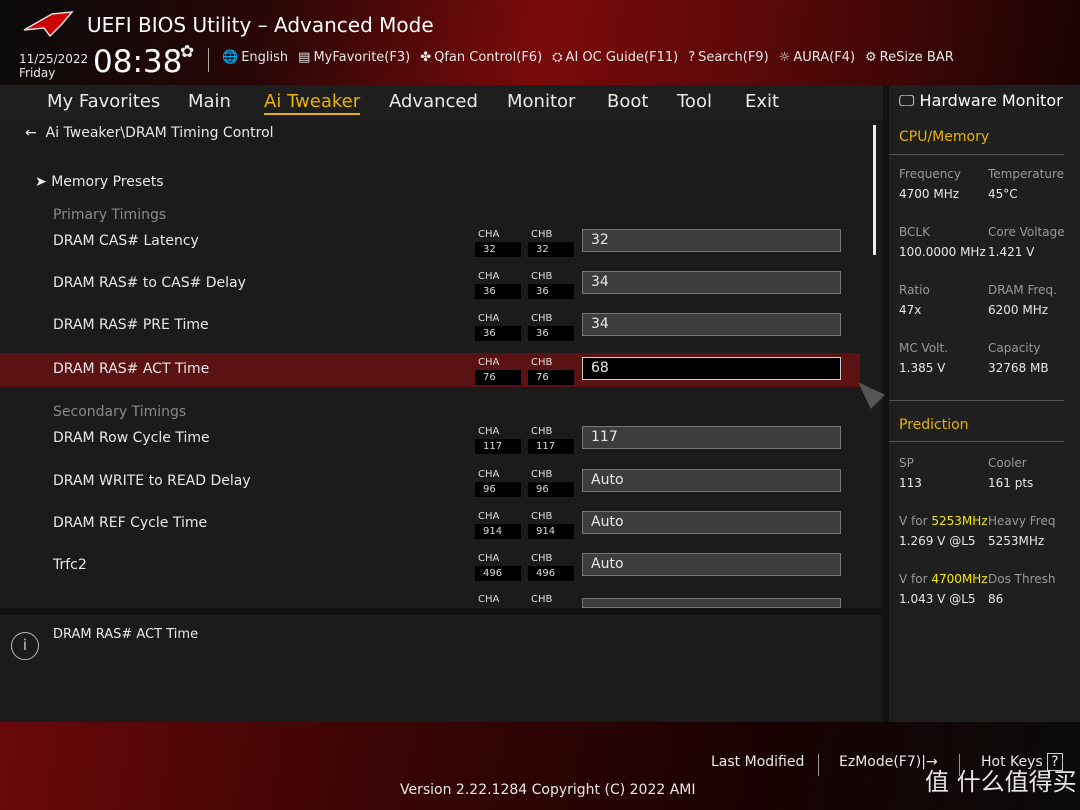 The width and height of the screenshot is (1080, 810). What do you see at coordinates (914, 300) in the screenshot?
I see `monitor-ratio: Ratio 47x` at bounding box center [914, 300].